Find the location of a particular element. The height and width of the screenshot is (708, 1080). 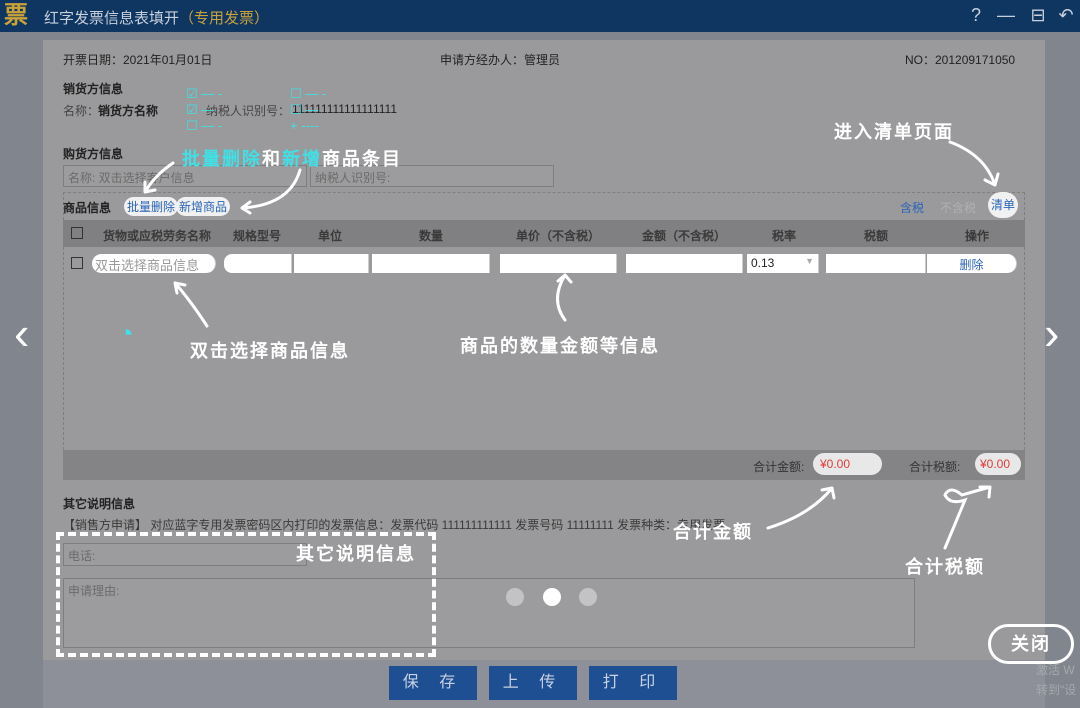

arrow-add-item is located at coordinates (271, 191).